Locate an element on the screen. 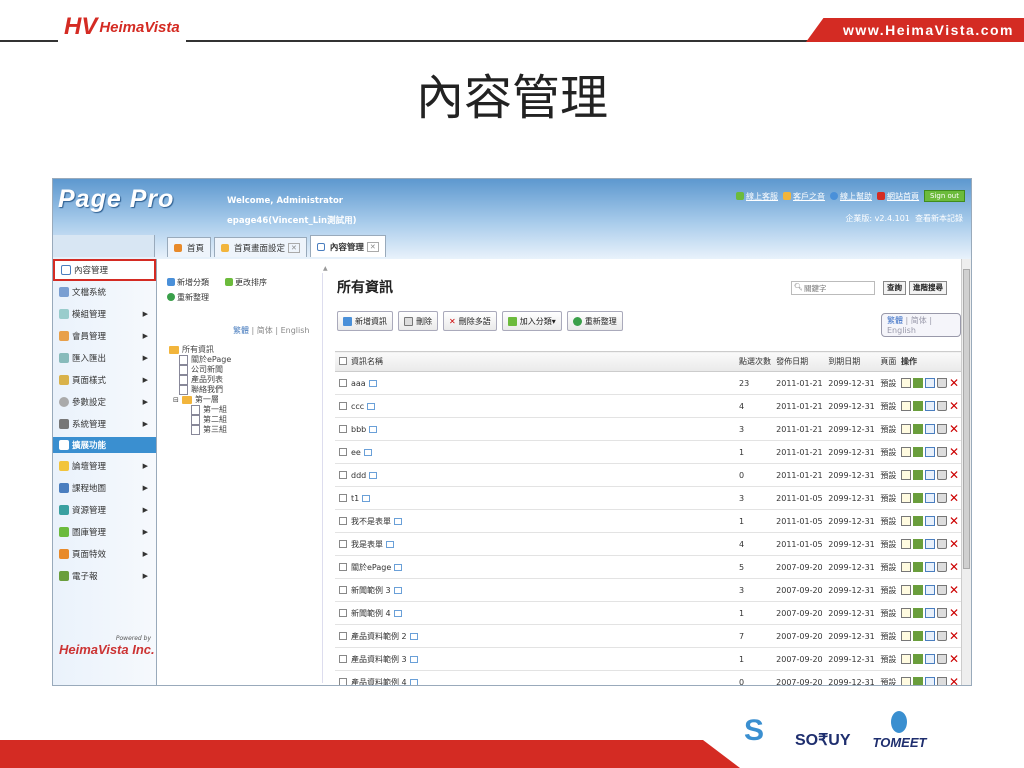  col-clicks: 點選次數 is located at coordinates (754, 361).